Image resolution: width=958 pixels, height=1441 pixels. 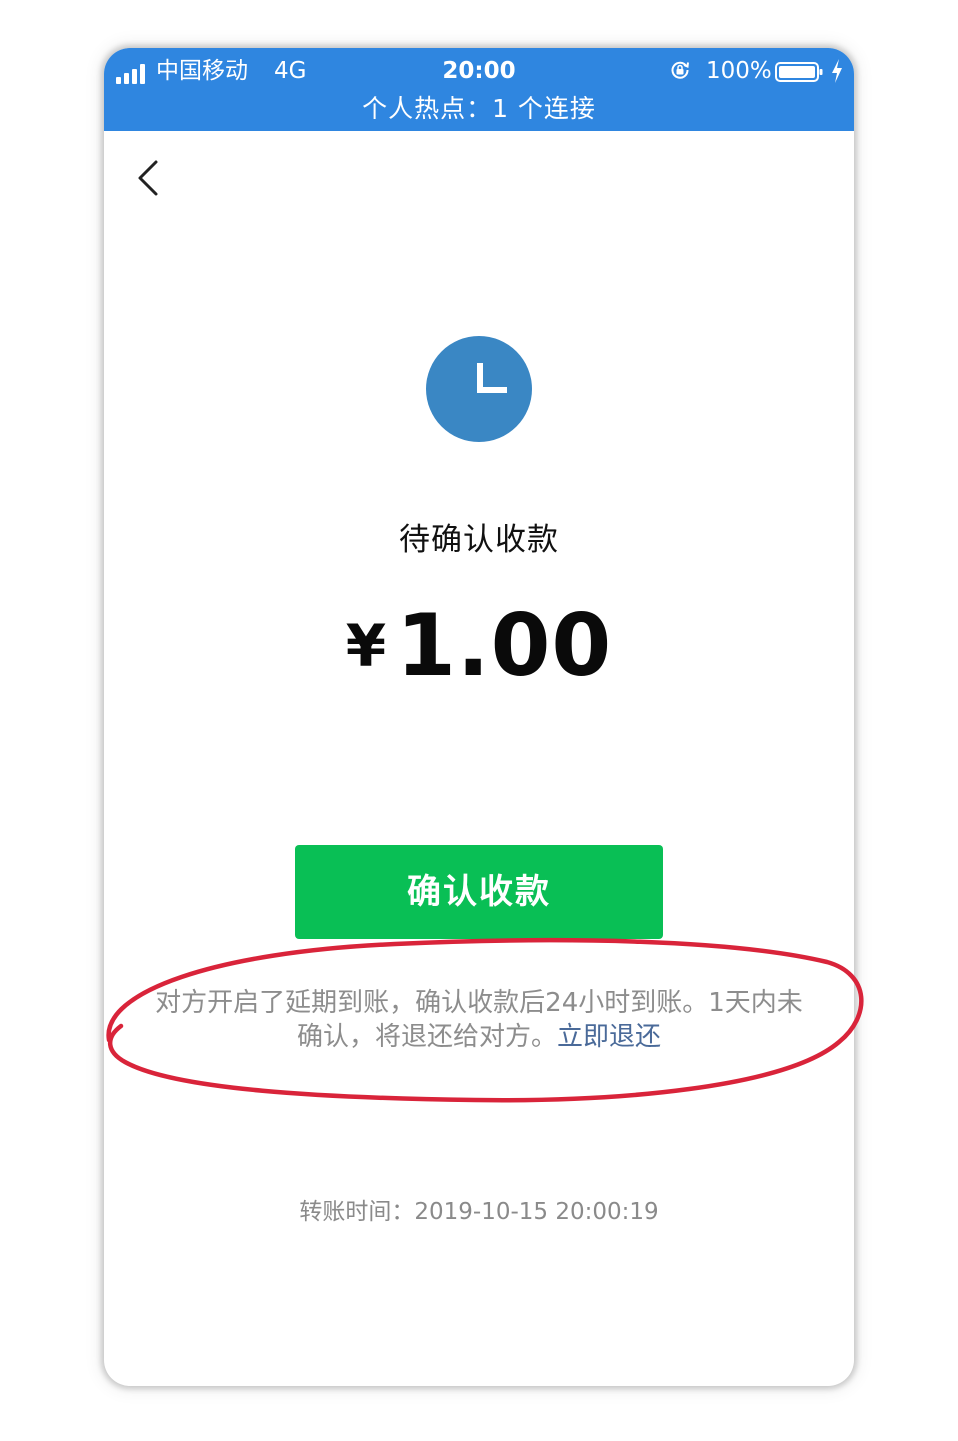 I want to click on battery-icon, so click(x=799, y=72).